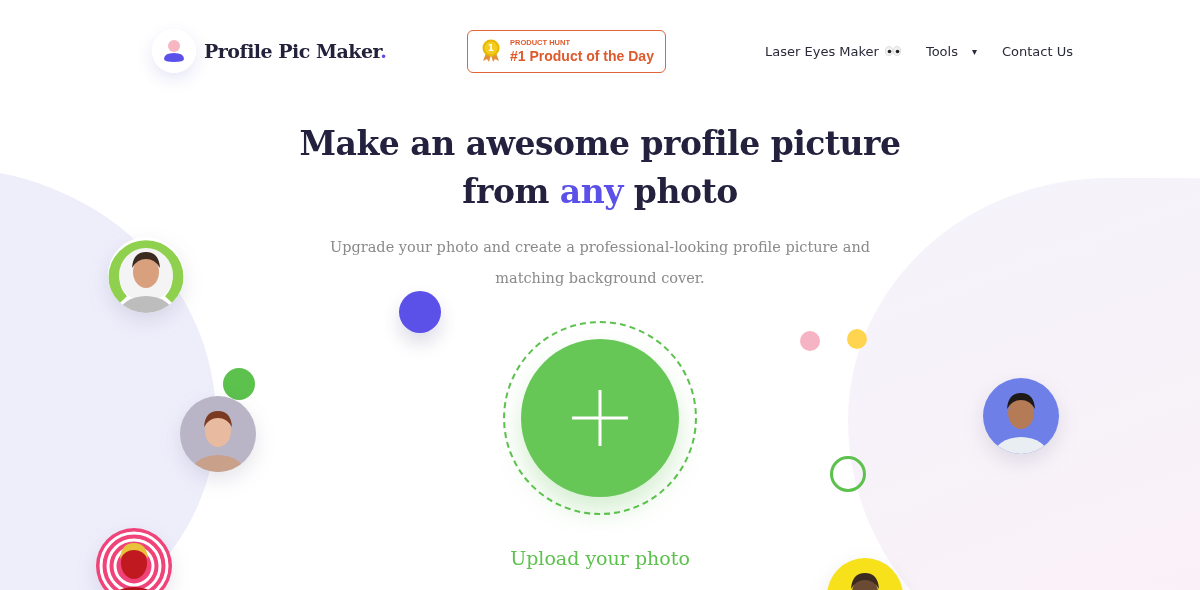 This screenshot has width=1200, height=590. What do you see at coordinates (295, 51) in the screenshot?
I see `site-logo: Profile Pic Maker.` at bounding box center [295, 51].